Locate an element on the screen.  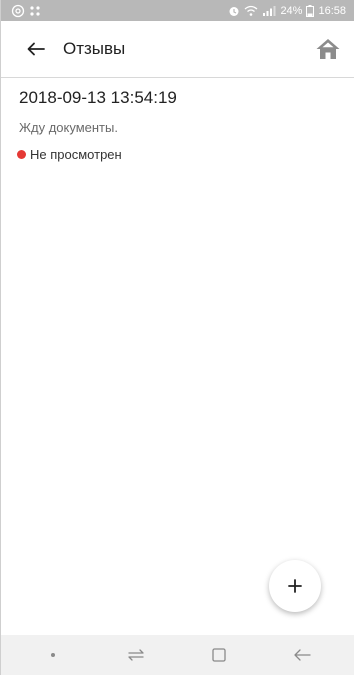
back-nav-button is located at coordinates (302, 655).